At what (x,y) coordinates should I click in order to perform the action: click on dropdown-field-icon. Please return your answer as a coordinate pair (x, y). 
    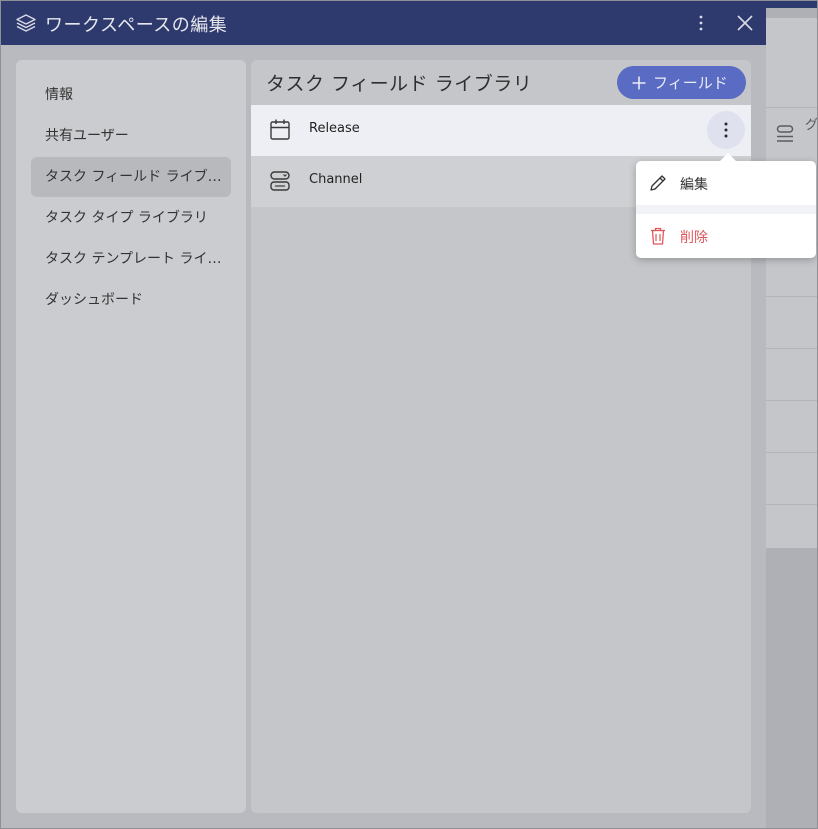
    Looking at the image, I should click on (280, 181).